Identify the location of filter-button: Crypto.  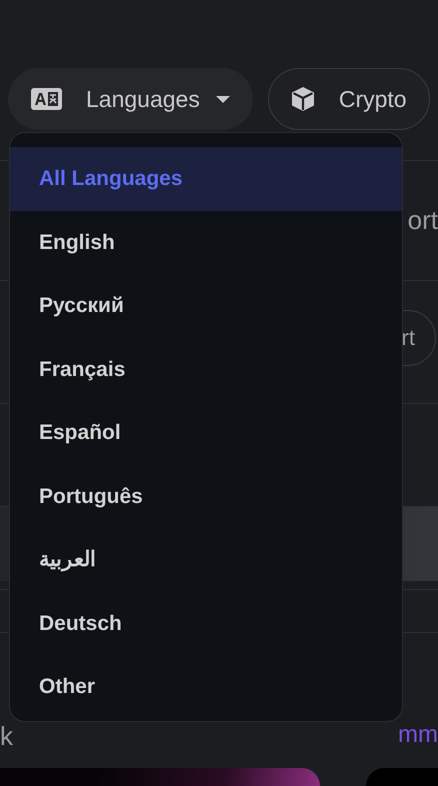
(349, 99).